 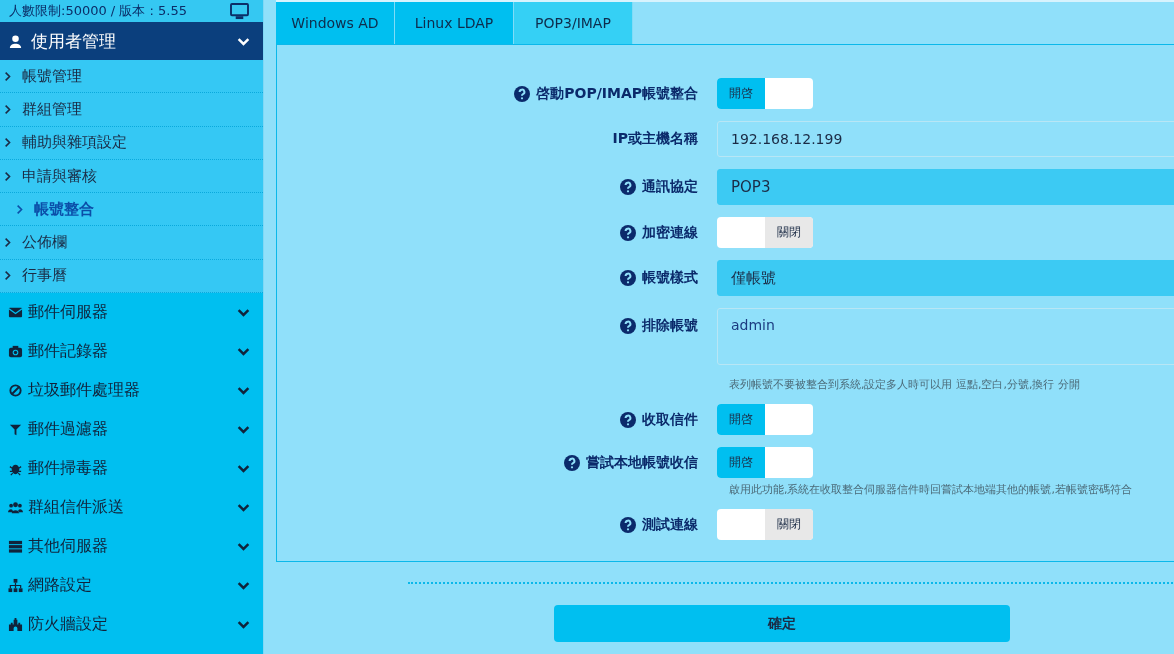 What do you see at coordinates (670, 419) in the screenshot?
I see `field-label: 收取信件` at bounding box center [670, 419].